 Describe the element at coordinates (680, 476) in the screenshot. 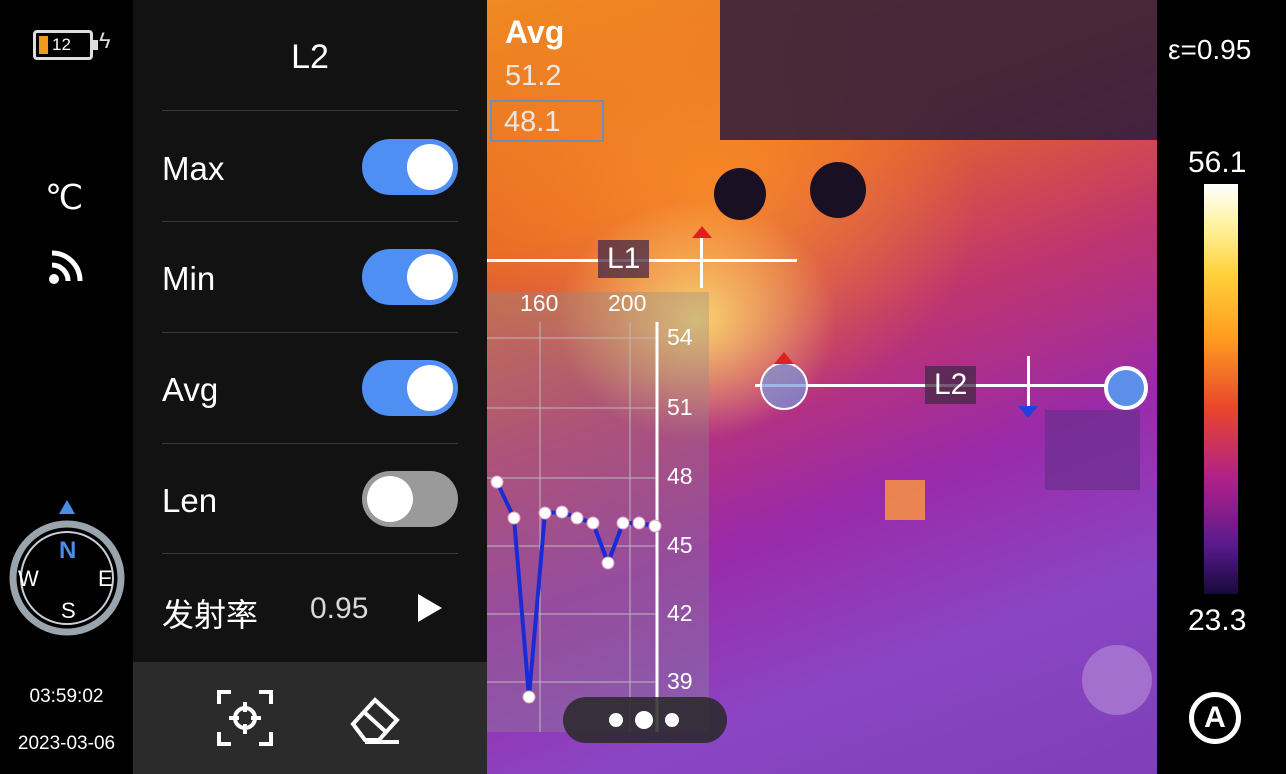

I see `graph-y-tick: 48` at that location.